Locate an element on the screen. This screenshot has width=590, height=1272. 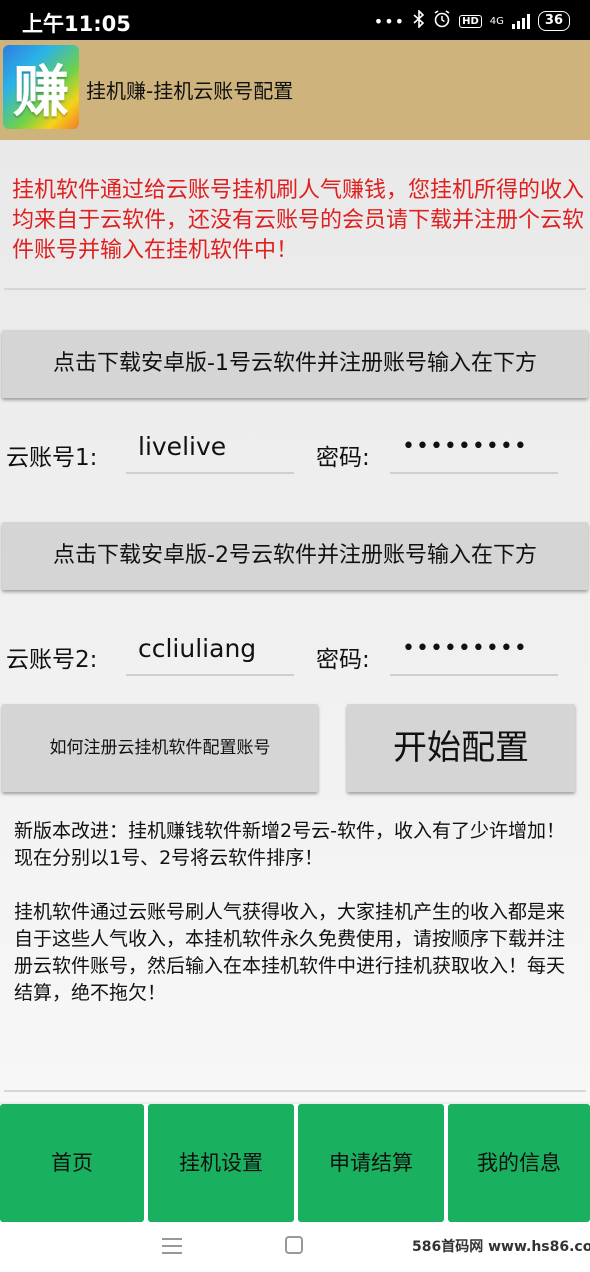
hd-badge-icon: HD is located at coordinates (470, 21).